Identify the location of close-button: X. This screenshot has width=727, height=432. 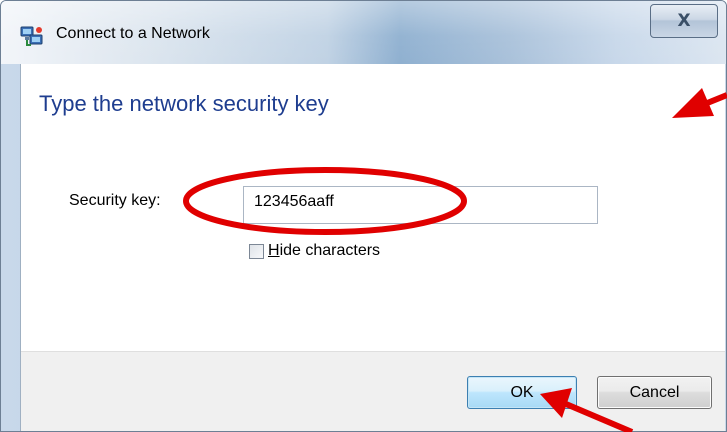
(684, 21).